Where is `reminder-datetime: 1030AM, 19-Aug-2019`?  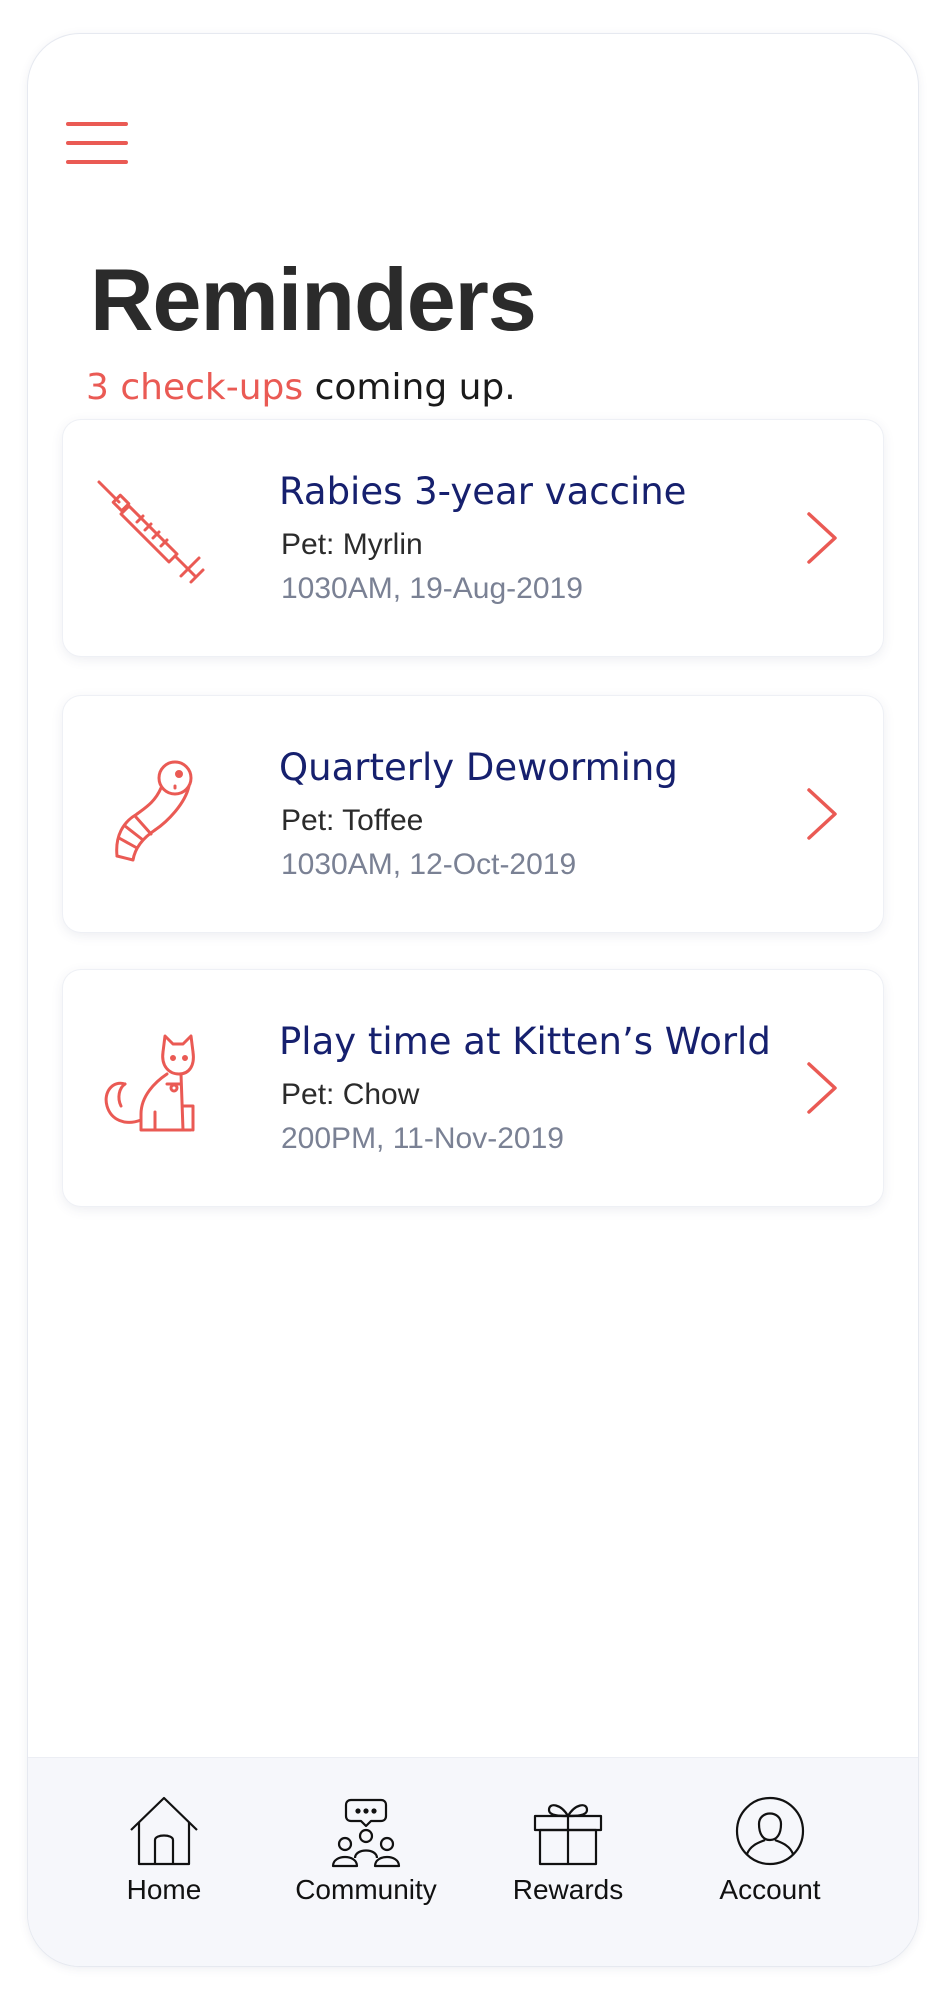 reminder-datetime: 1030AM, 19-Aug-2019 is located at coordinates (432, 588).